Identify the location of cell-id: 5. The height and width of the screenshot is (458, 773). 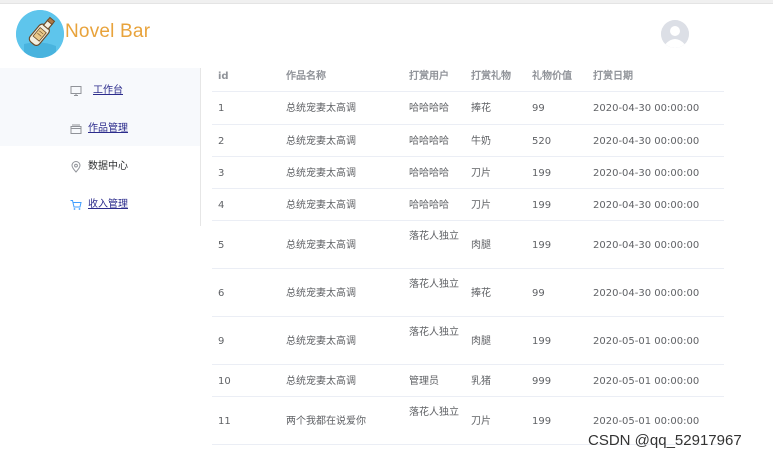
(221, 245).